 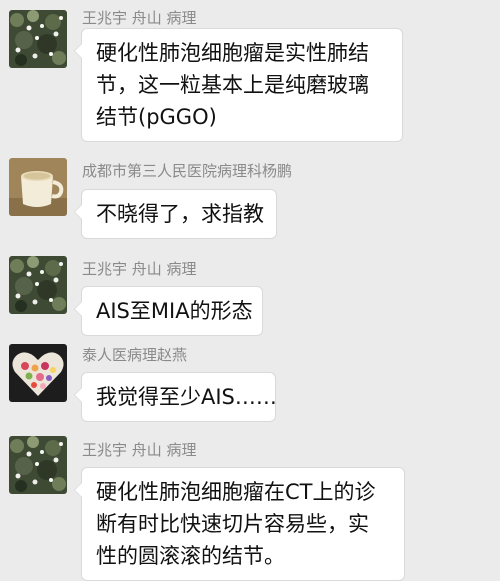 What do you see at coordinates (232, 524) in the screenshot?
I see `message-text-line: 断有时比快速切片容易些，实` at bounding box center [232, 524].